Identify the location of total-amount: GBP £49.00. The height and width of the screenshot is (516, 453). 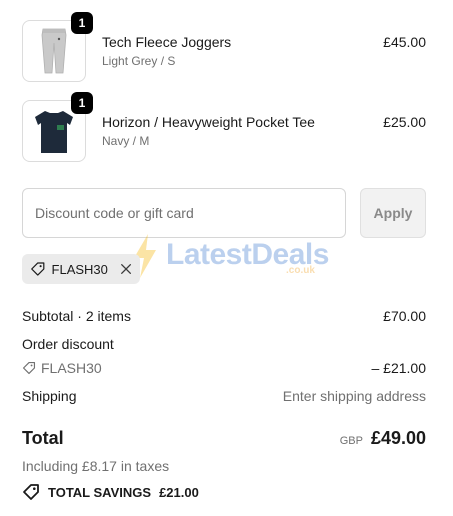
(383, 438).